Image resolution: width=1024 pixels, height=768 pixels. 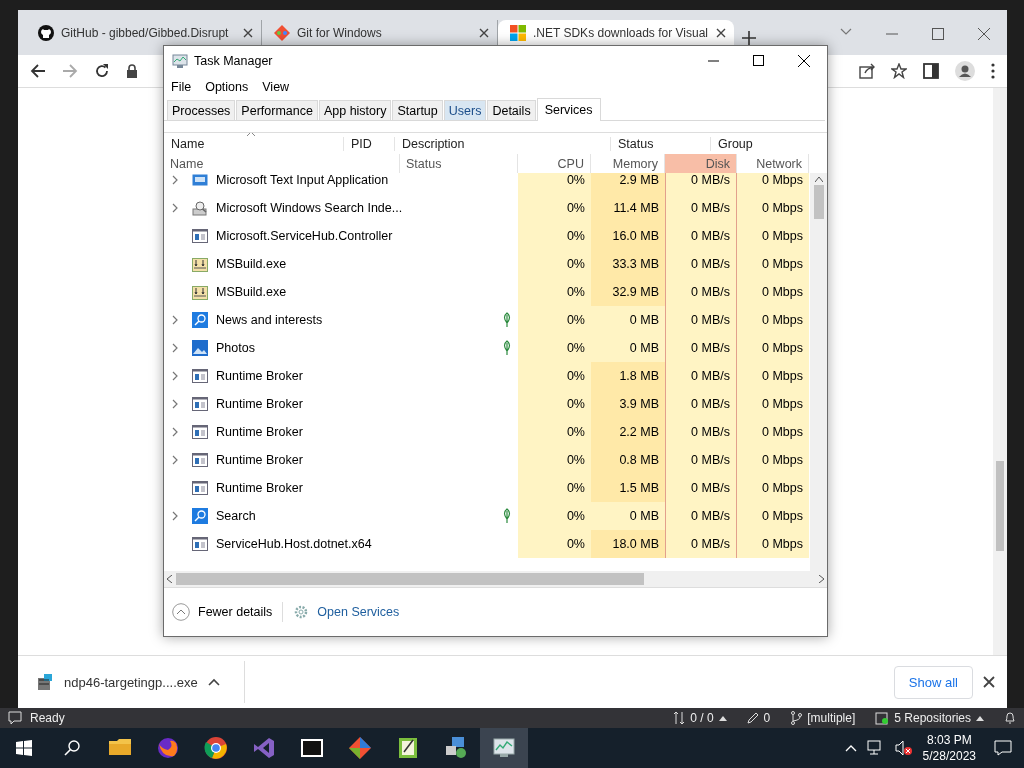 I want to click on table-row: ServiceHub.Host.dotnet.x64 0% 18.0 MB 0 MB/s 0 Mbps, so click(x=487, y=544).